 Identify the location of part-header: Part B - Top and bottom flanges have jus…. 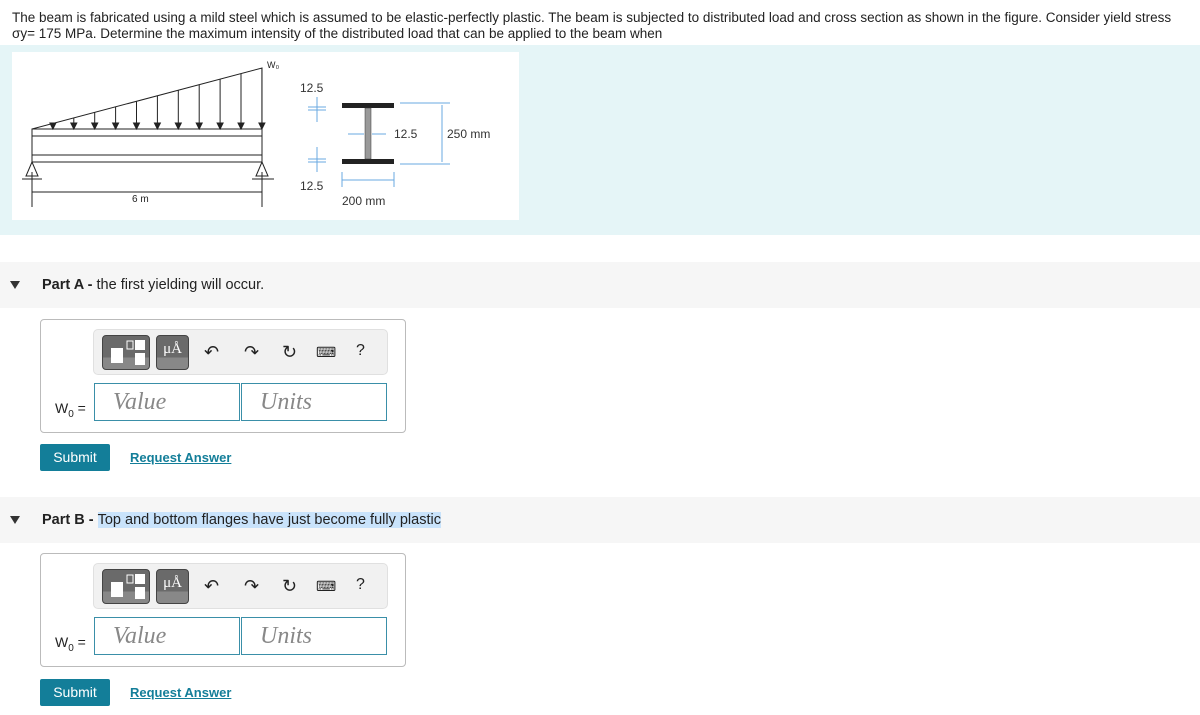
(600, 520).